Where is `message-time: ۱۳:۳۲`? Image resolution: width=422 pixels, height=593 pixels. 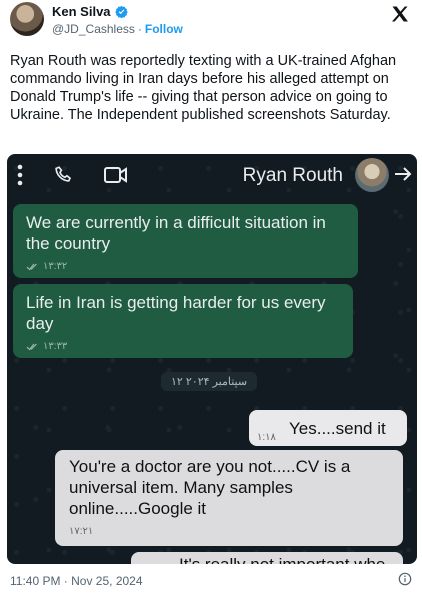 message-time: ۱۳:۳۲ is located at coordinates (55, 266).